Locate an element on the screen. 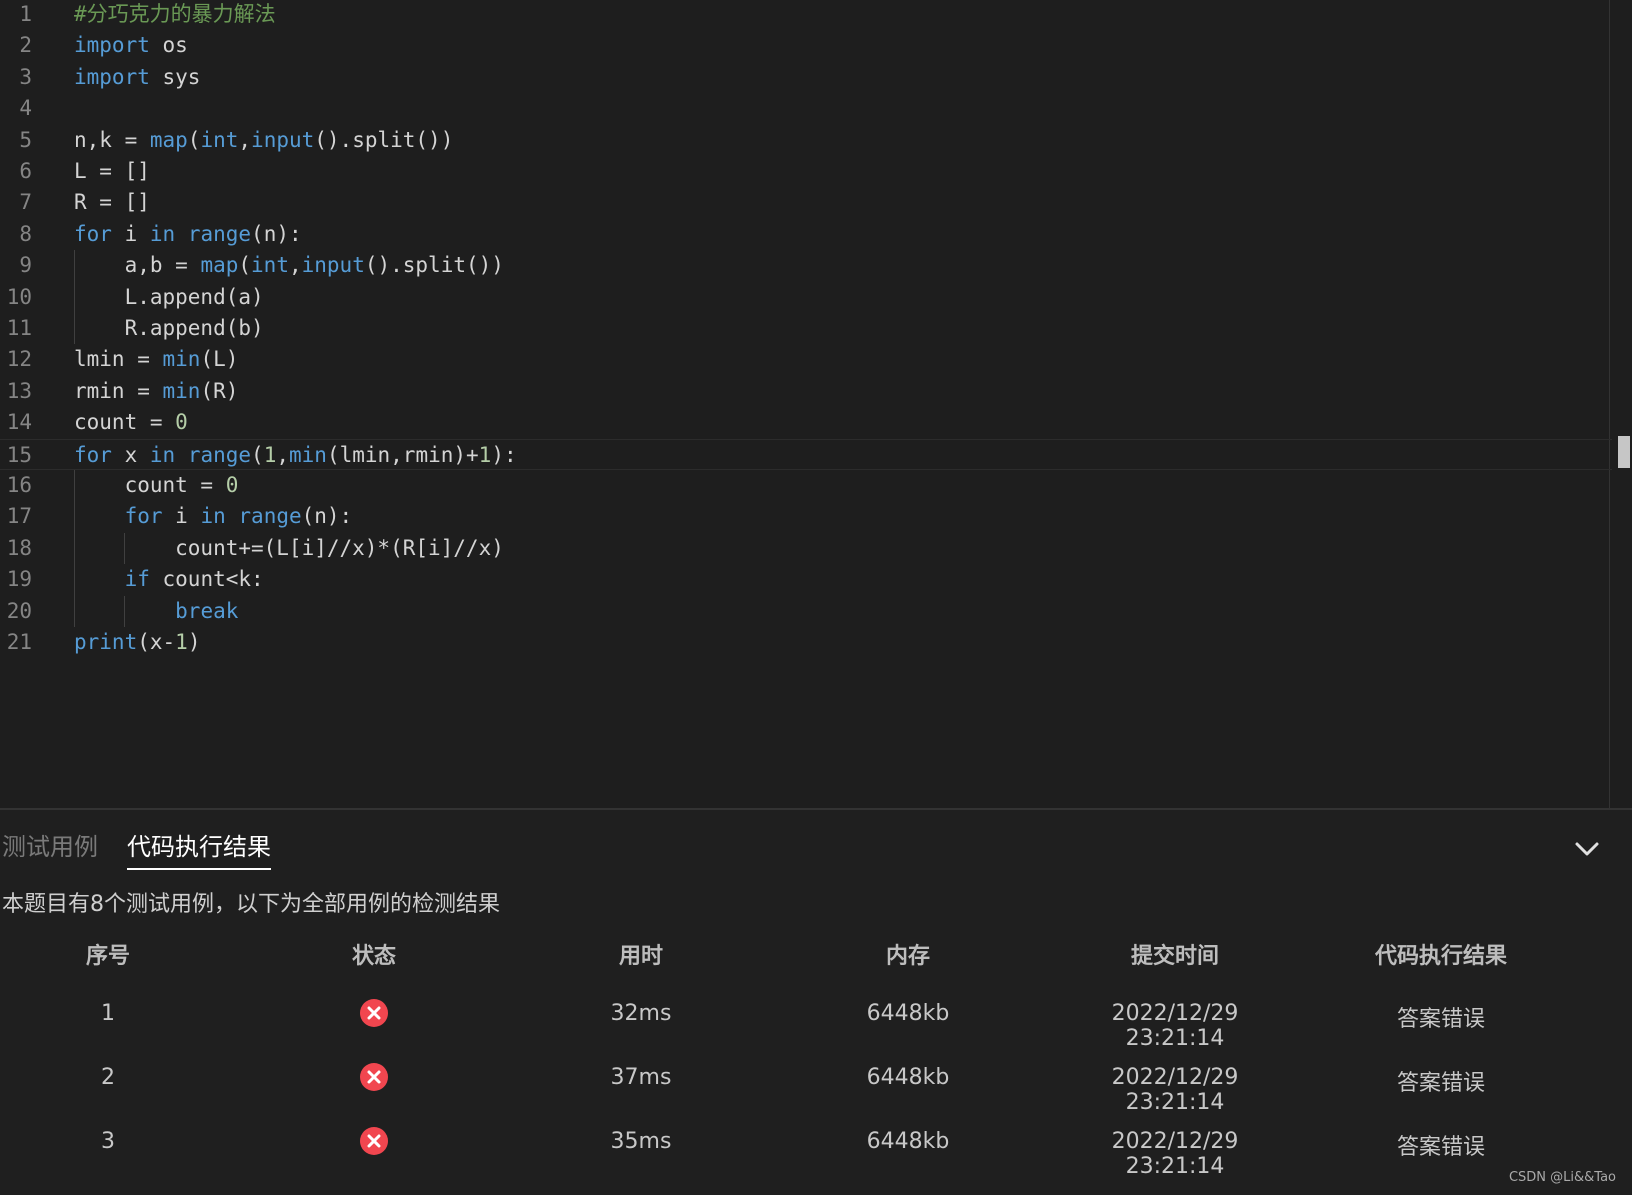 This screenshot has width=1632, height=1195. tab-execution-result: 代码执行结果 is located at coordinates (199, 850).